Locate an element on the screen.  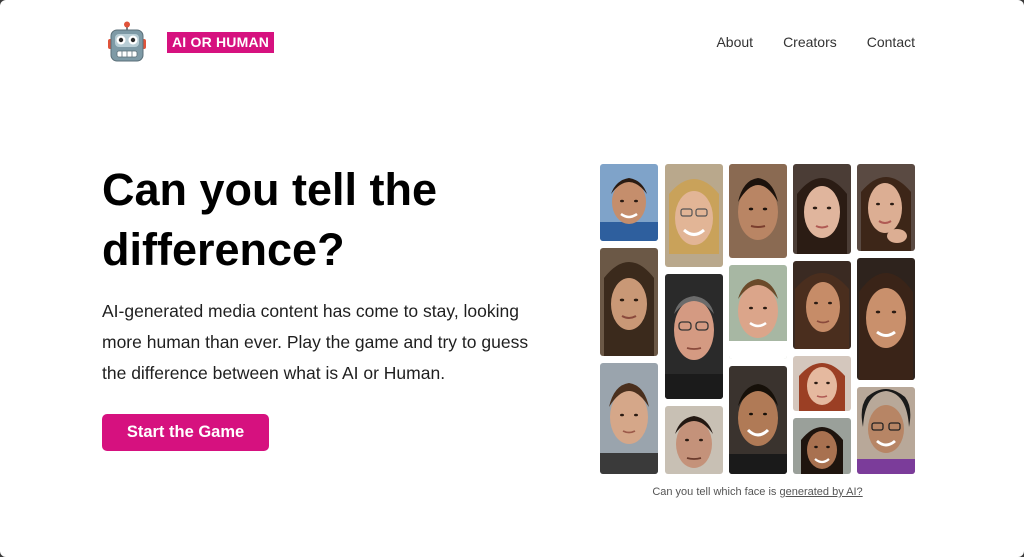
caption-text: Can you tell which face is is located at coordinates (716, 492).